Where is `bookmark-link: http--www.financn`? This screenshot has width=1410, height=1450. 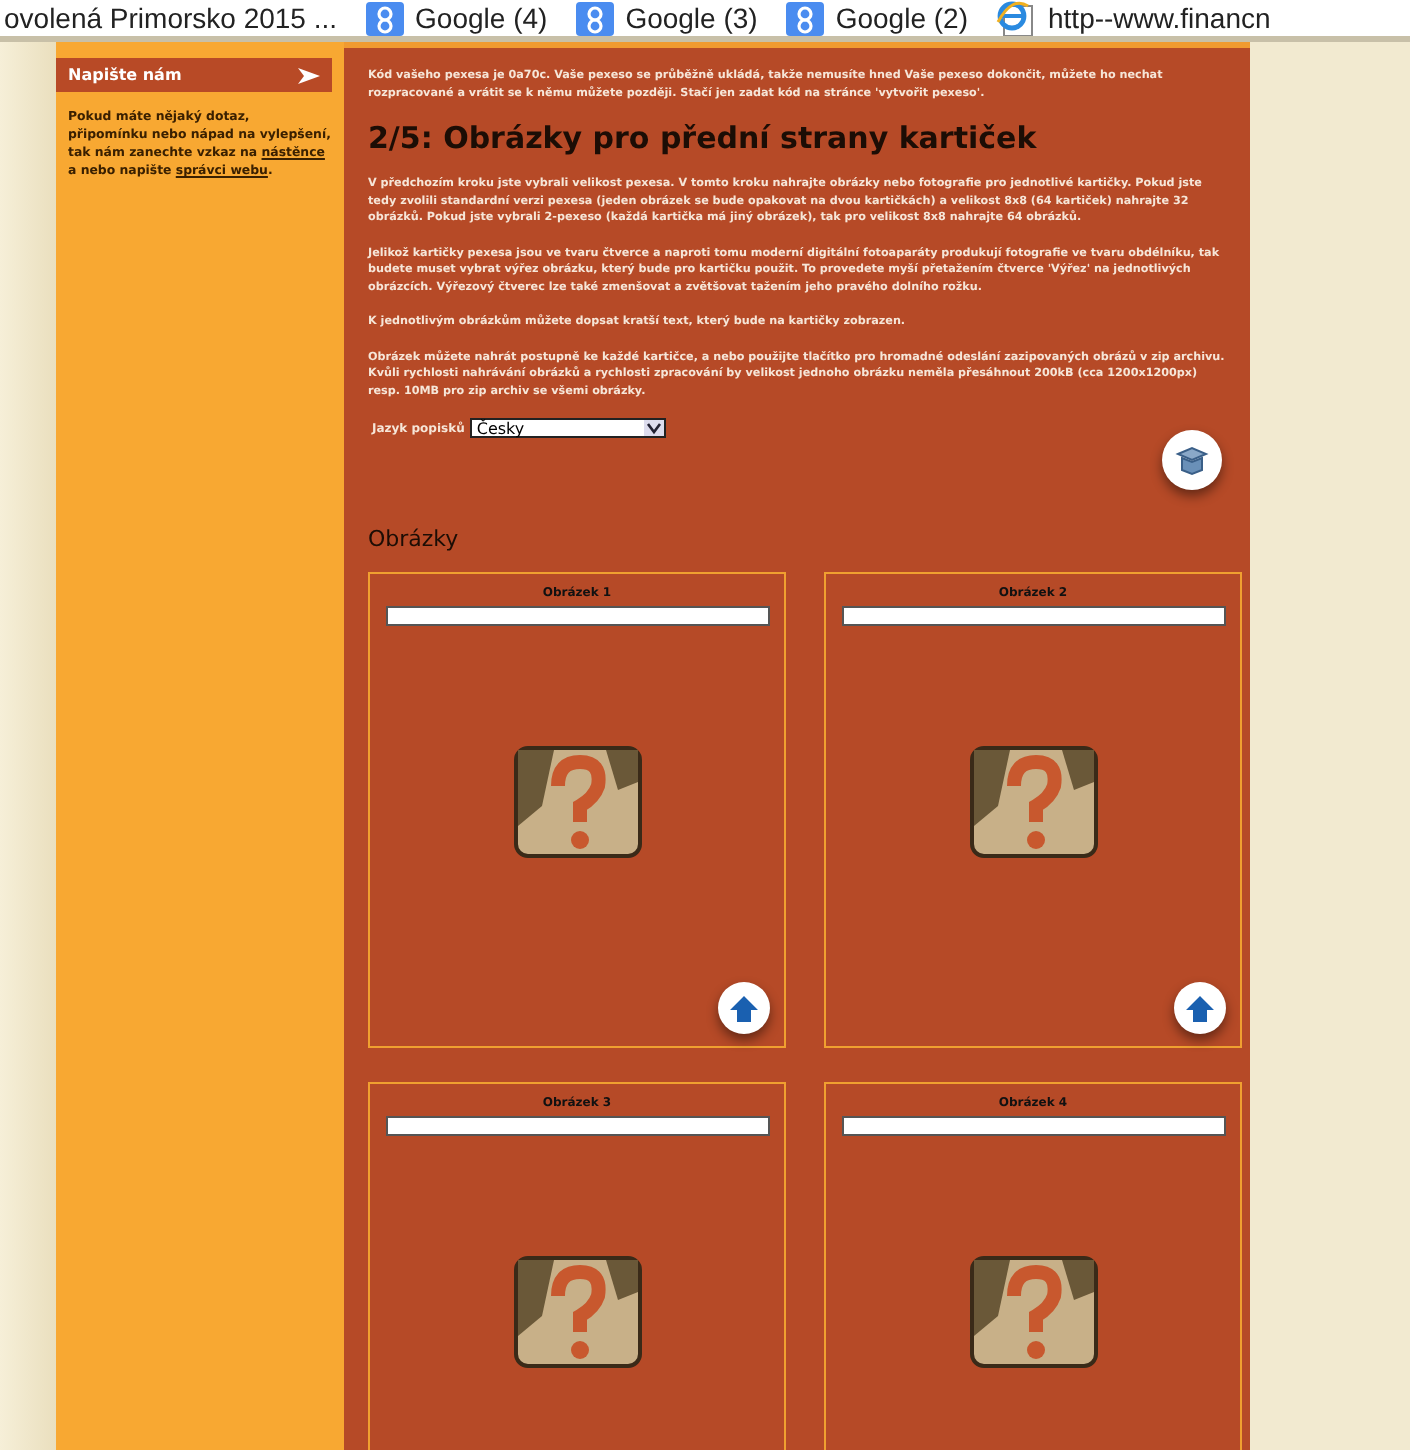
bookmark-link: http--www.financn is located at coordinates (1133, 18).